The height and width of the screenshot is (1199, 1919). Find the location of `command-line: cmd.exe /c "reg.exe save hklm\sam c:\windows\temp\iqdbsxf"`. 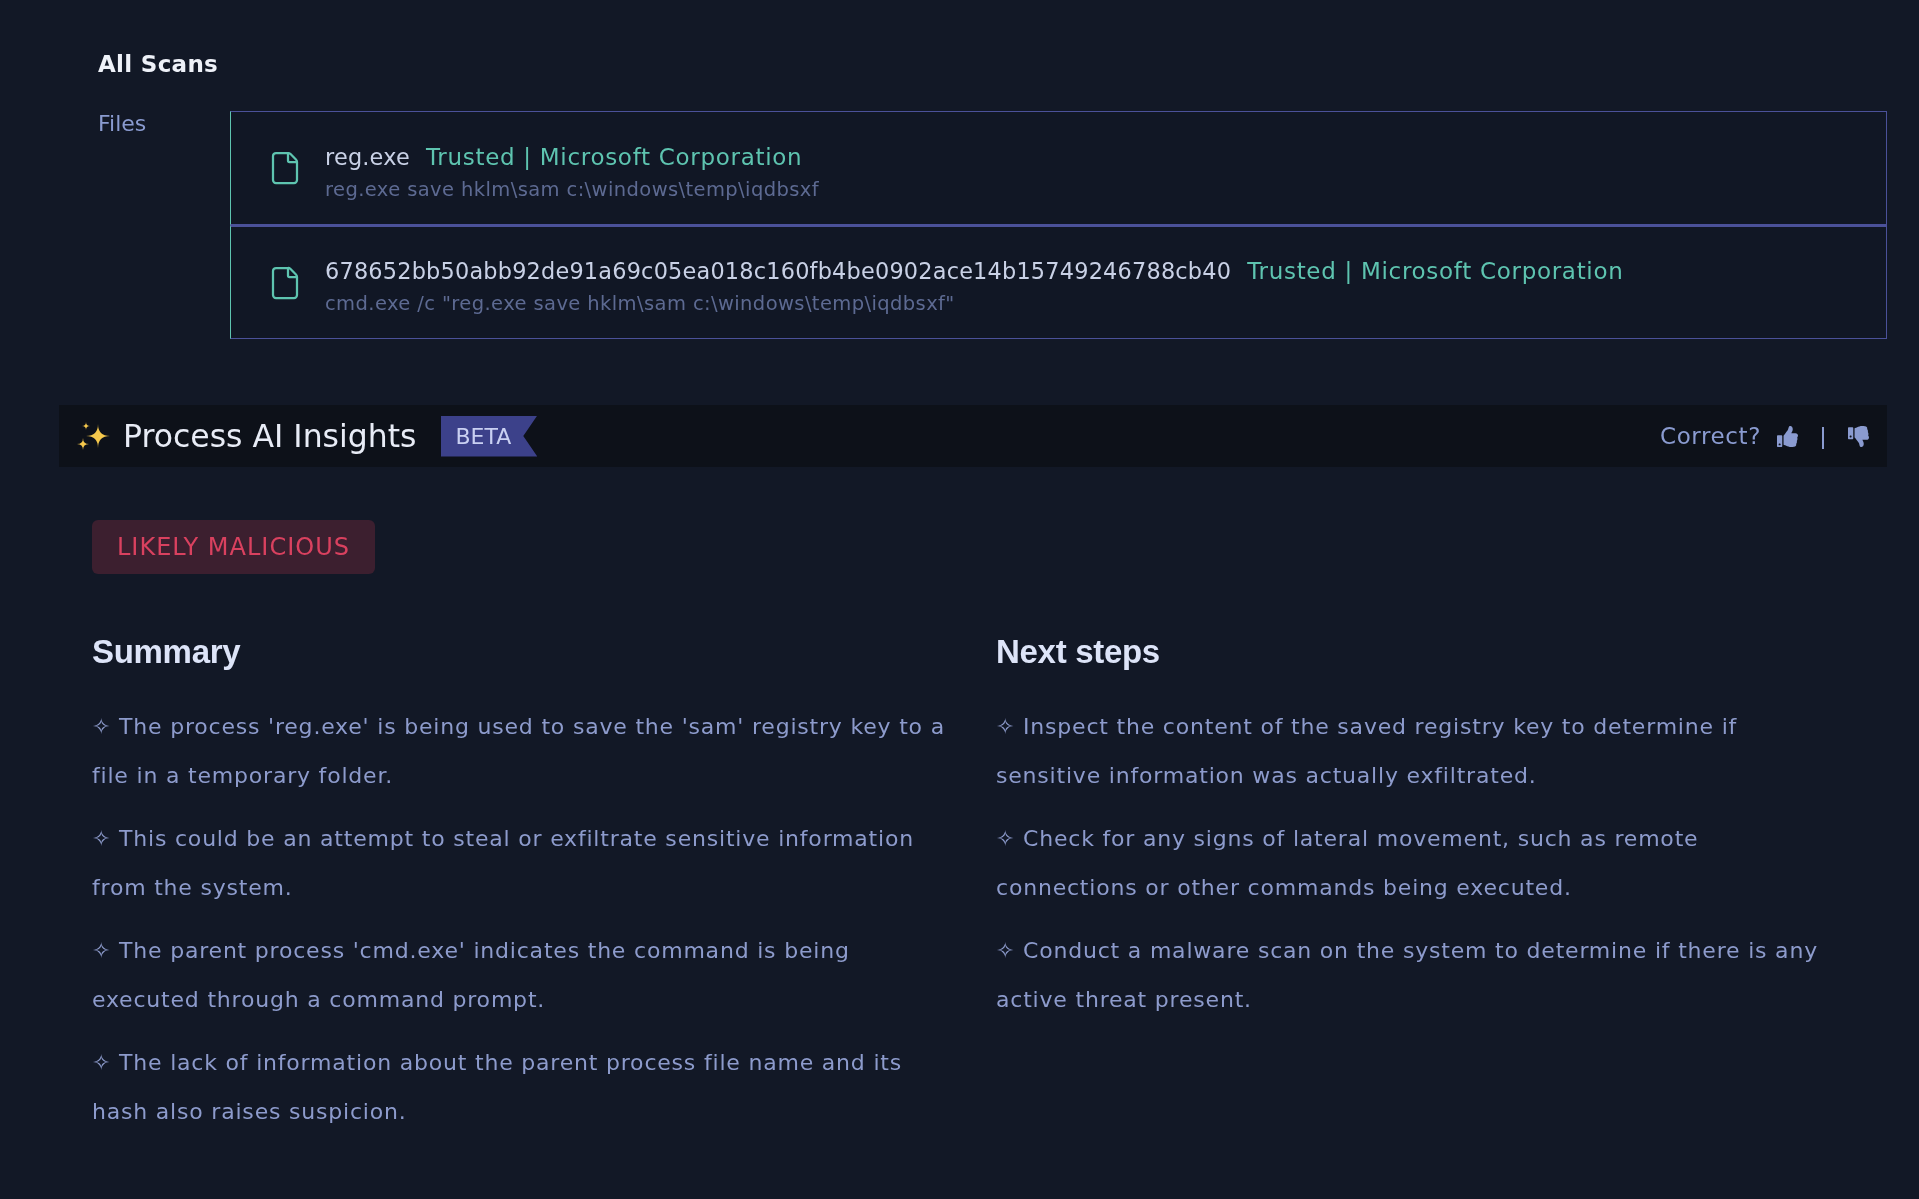

command-line: cmd.exe /c "reg.exe save hklm\sam c:\windows\temp\iqdbsxf" is located at coordinates (640, 303).